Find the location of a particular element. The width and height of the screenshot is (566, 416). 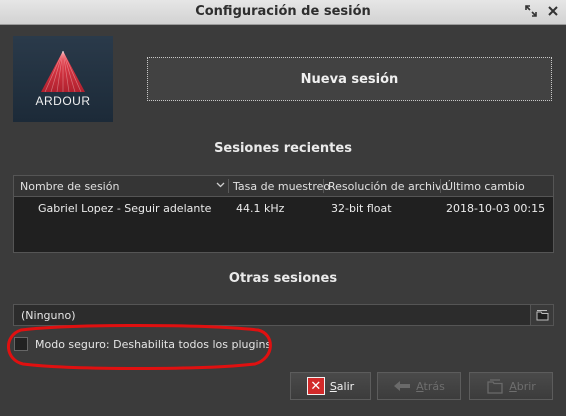

other-sessions-heading: Otras sesiones is located at coordinates (283, 278).